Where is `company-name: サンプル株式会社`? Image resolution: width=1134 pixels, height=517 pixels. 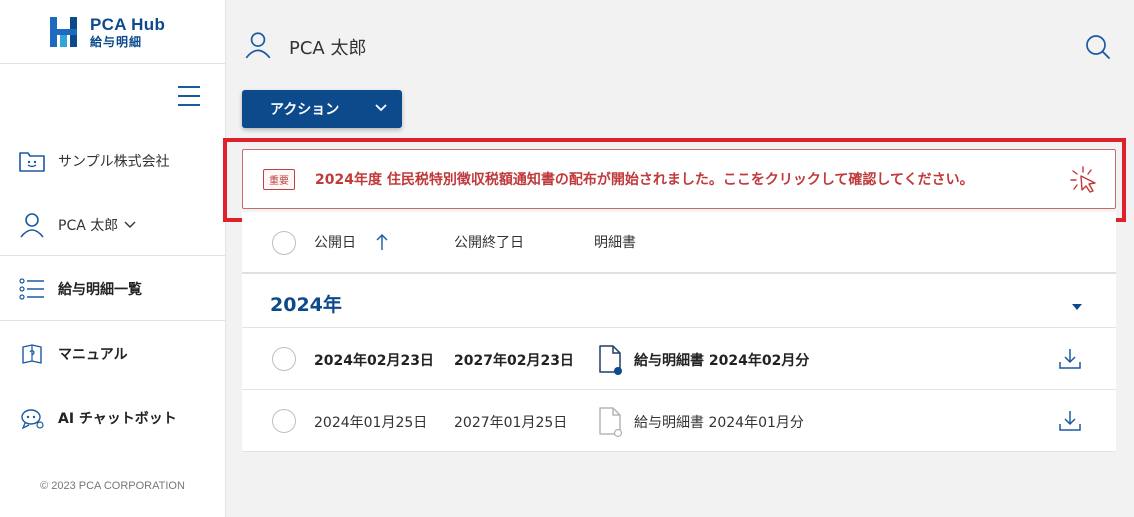
company-name: サンプル株式会社 is located at coordinates (114, 162).